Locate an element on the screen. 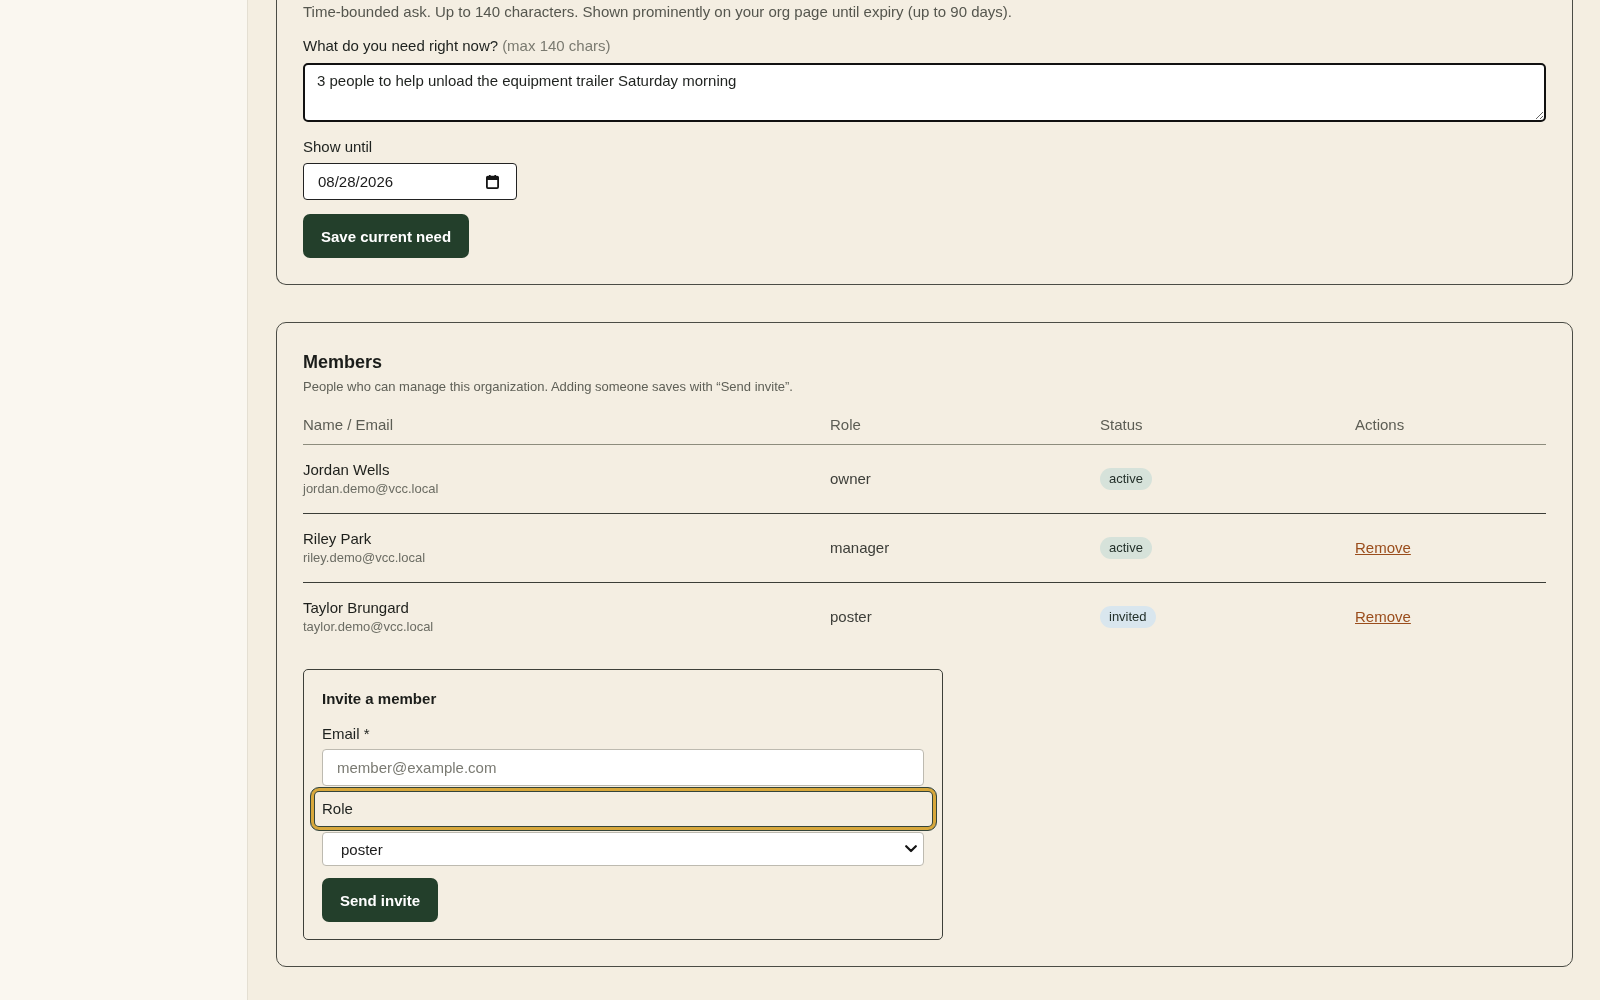  column-header: Actions is located at coordinates (1380, 425).